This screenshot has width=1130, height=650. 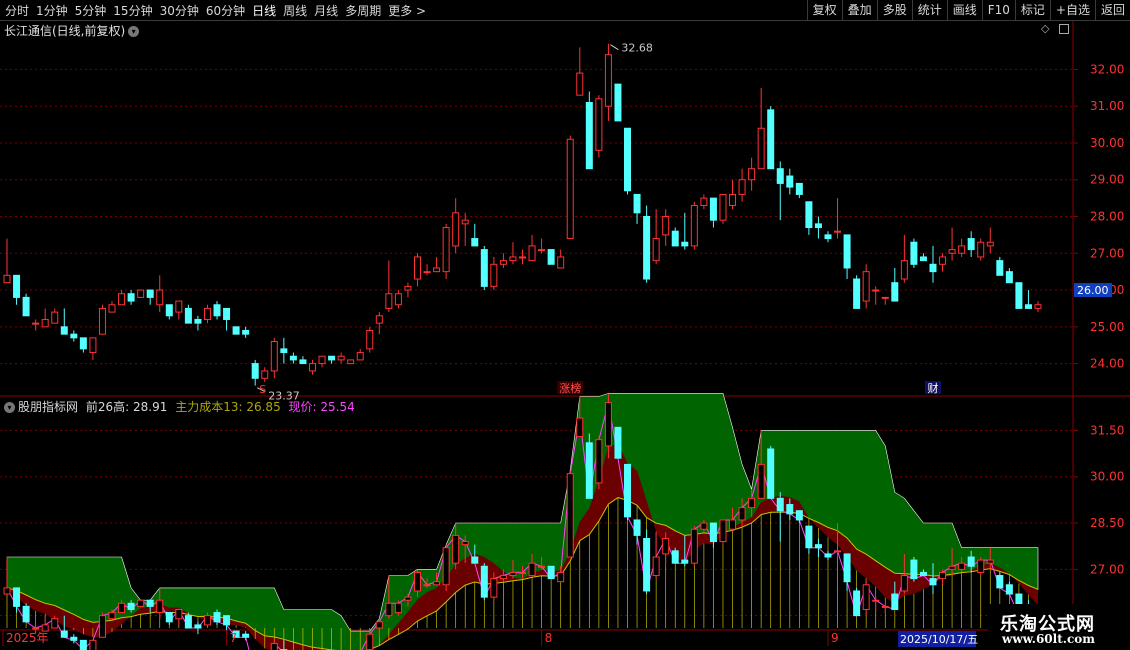 What do you see at coordinates (932, 388) in the screenshot?
I see `finance-label: 财` at bounding box center [932, 388].